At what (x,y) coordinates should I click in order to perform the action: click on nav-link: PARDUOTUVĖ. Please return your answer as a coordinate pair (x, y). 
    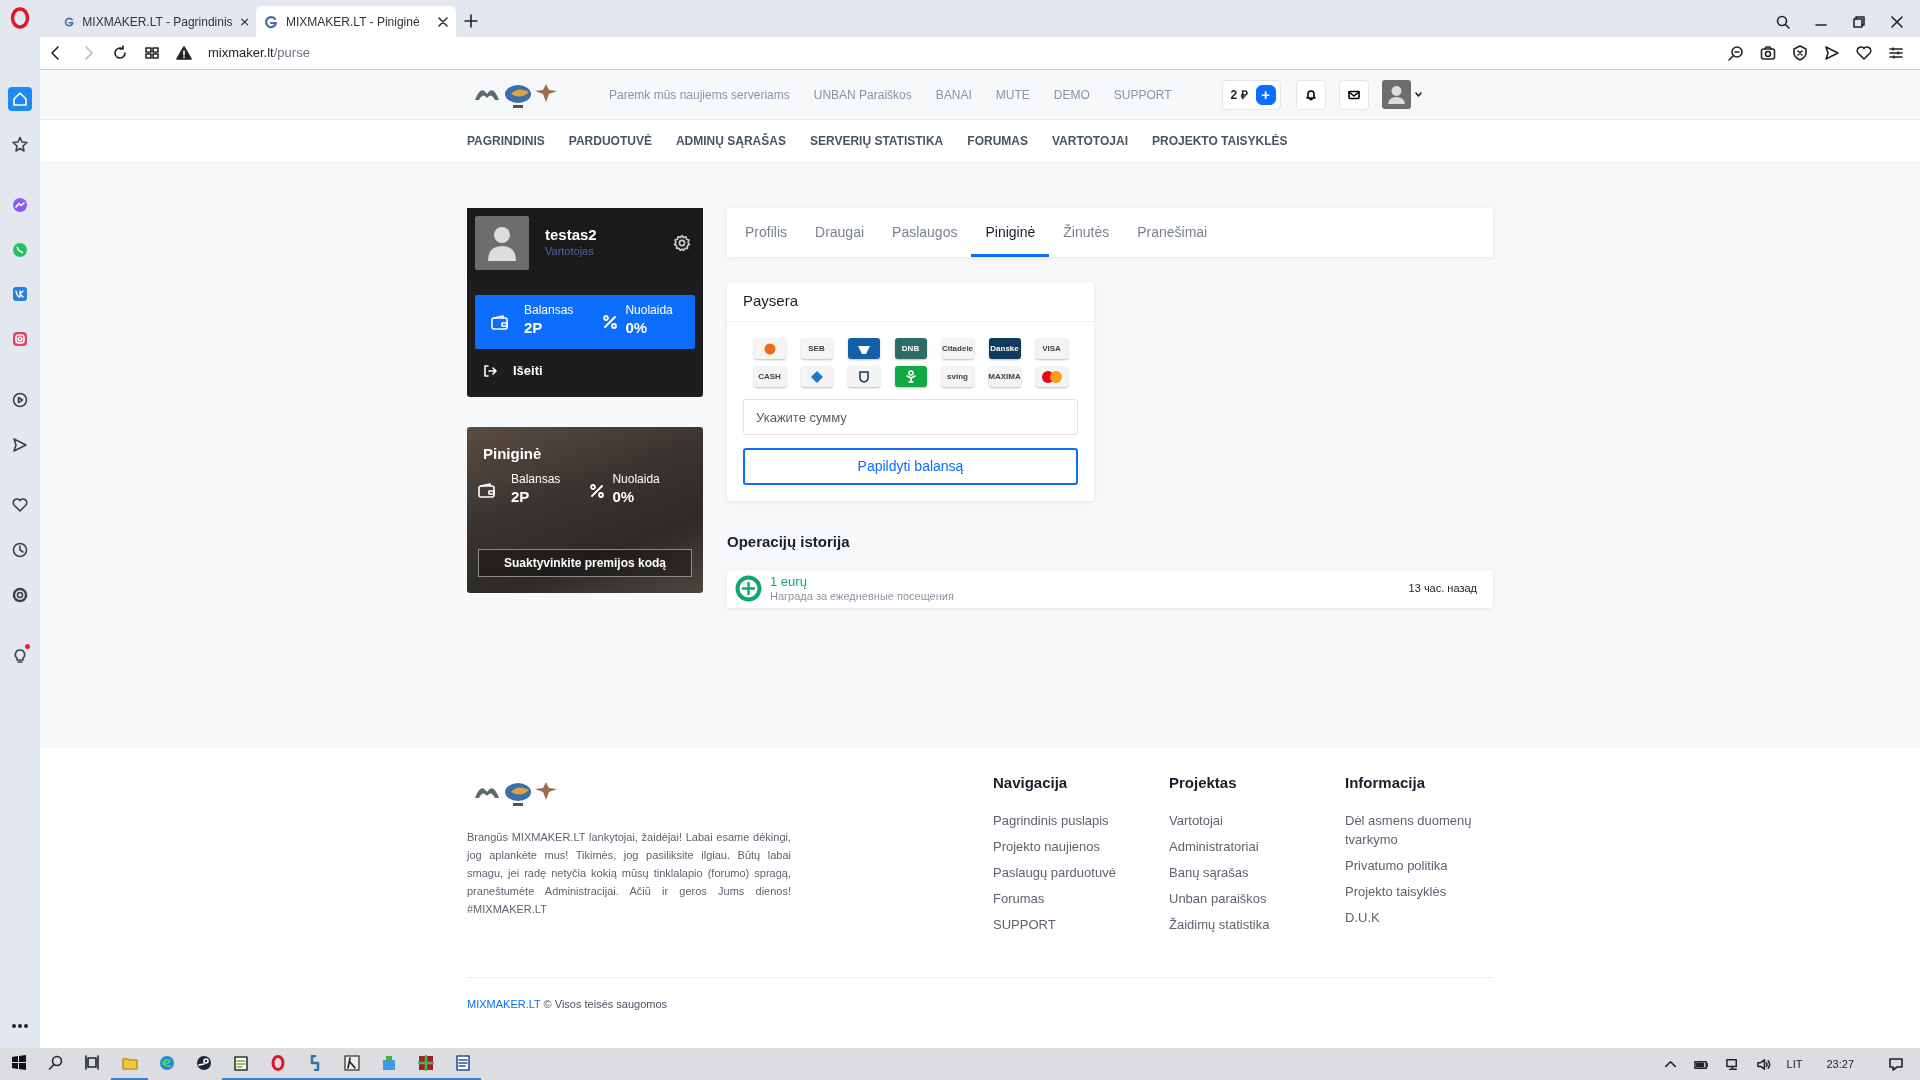
    Looking at the image, I should click on (610, 141).